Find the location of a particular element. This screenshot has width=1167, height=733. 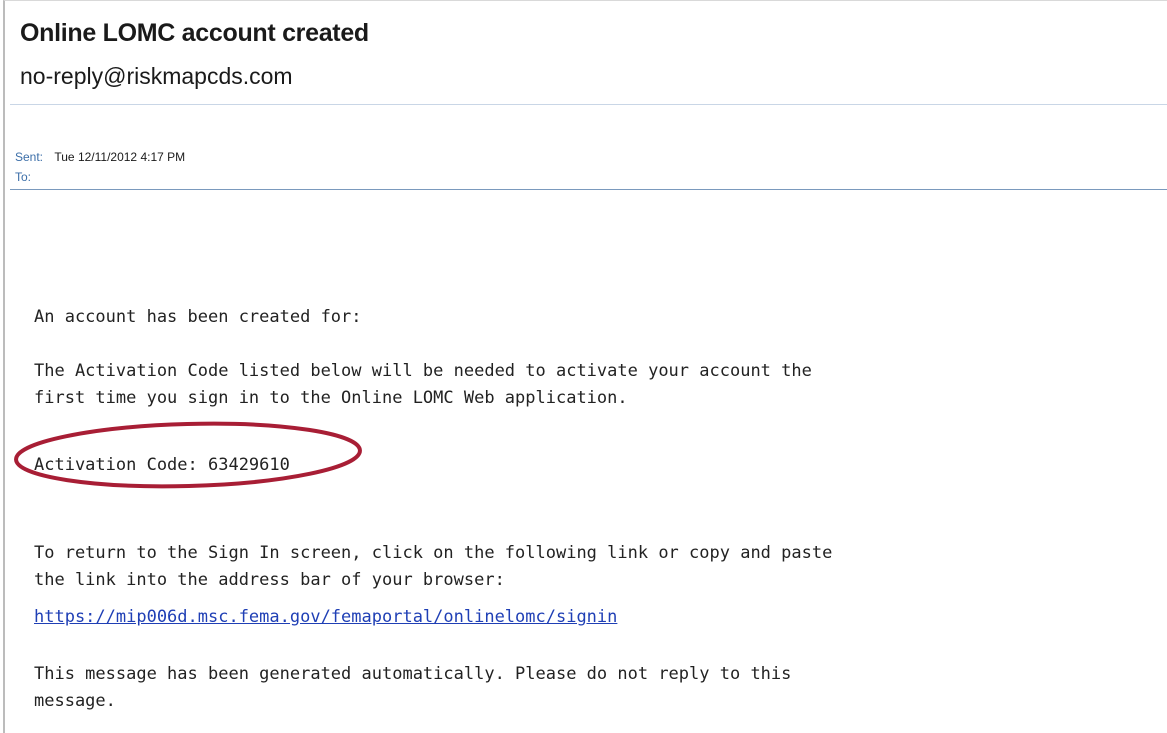

to-row: To: is located at coordinates (27, 177).